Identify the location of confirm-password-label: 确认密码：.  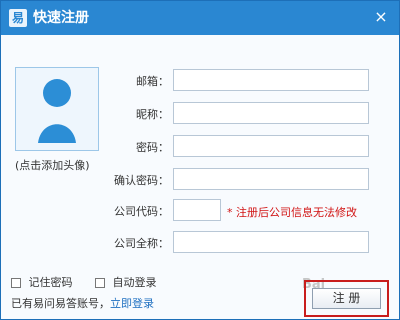
(141, 180).